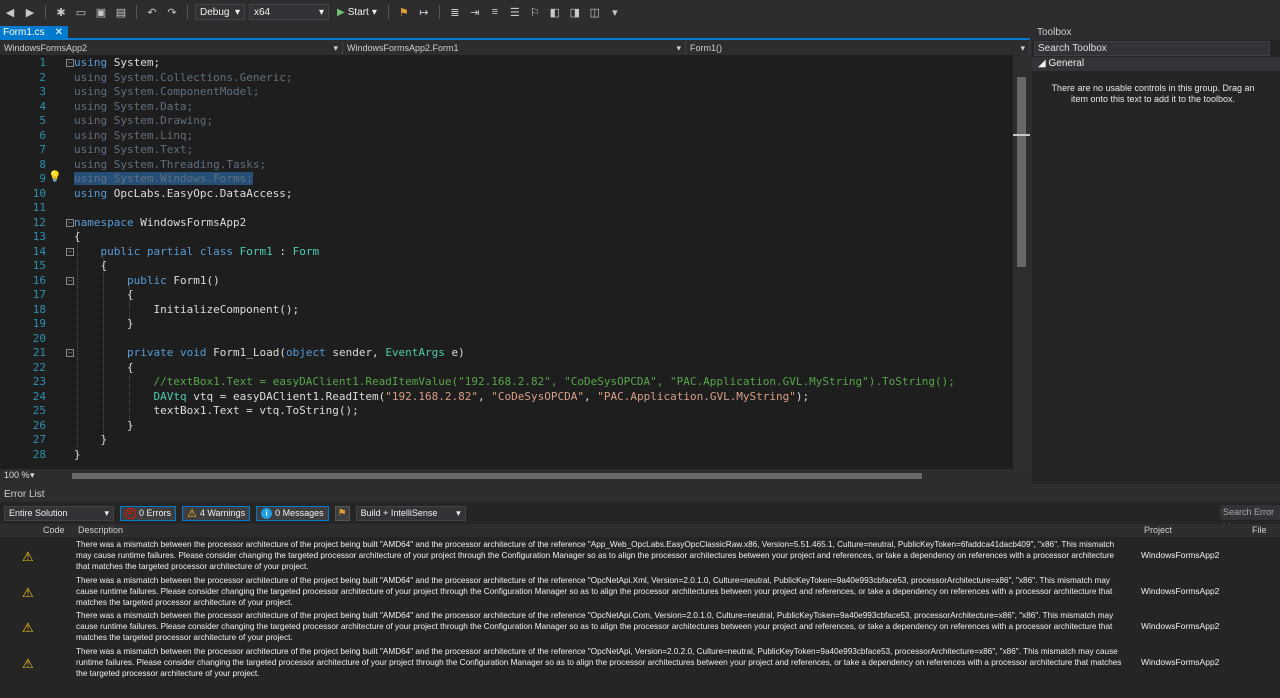  I want to click on save-all-icon: ▤, so click(121, 12).